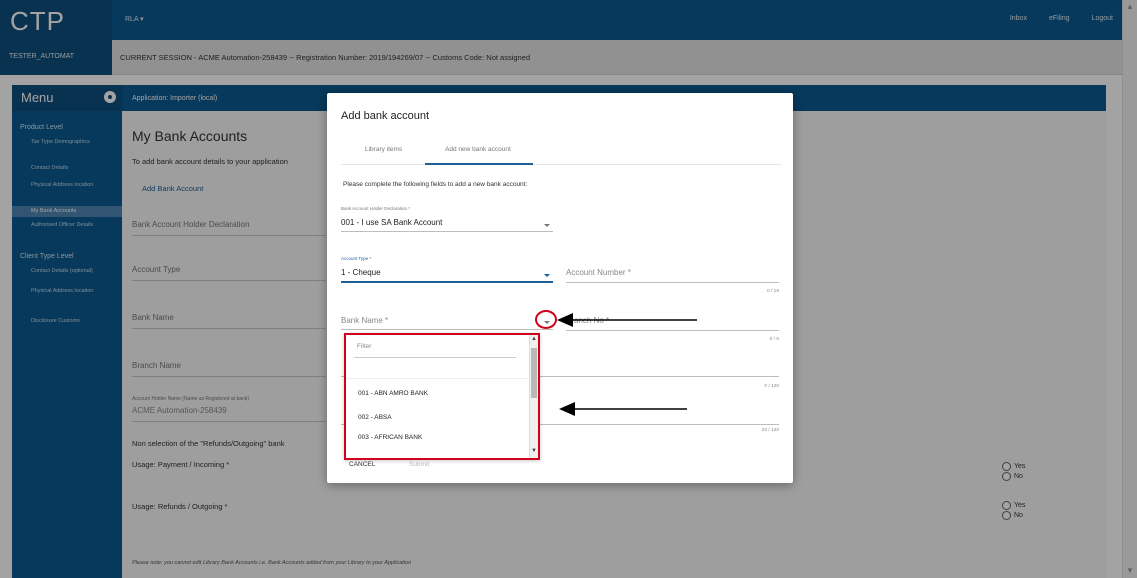 The width and height of the screenshot is (1137, 578). Describe the element at coordinates (361, 272) in the screenshot. I see `account-type-select: 1 - Cheque` at that location.